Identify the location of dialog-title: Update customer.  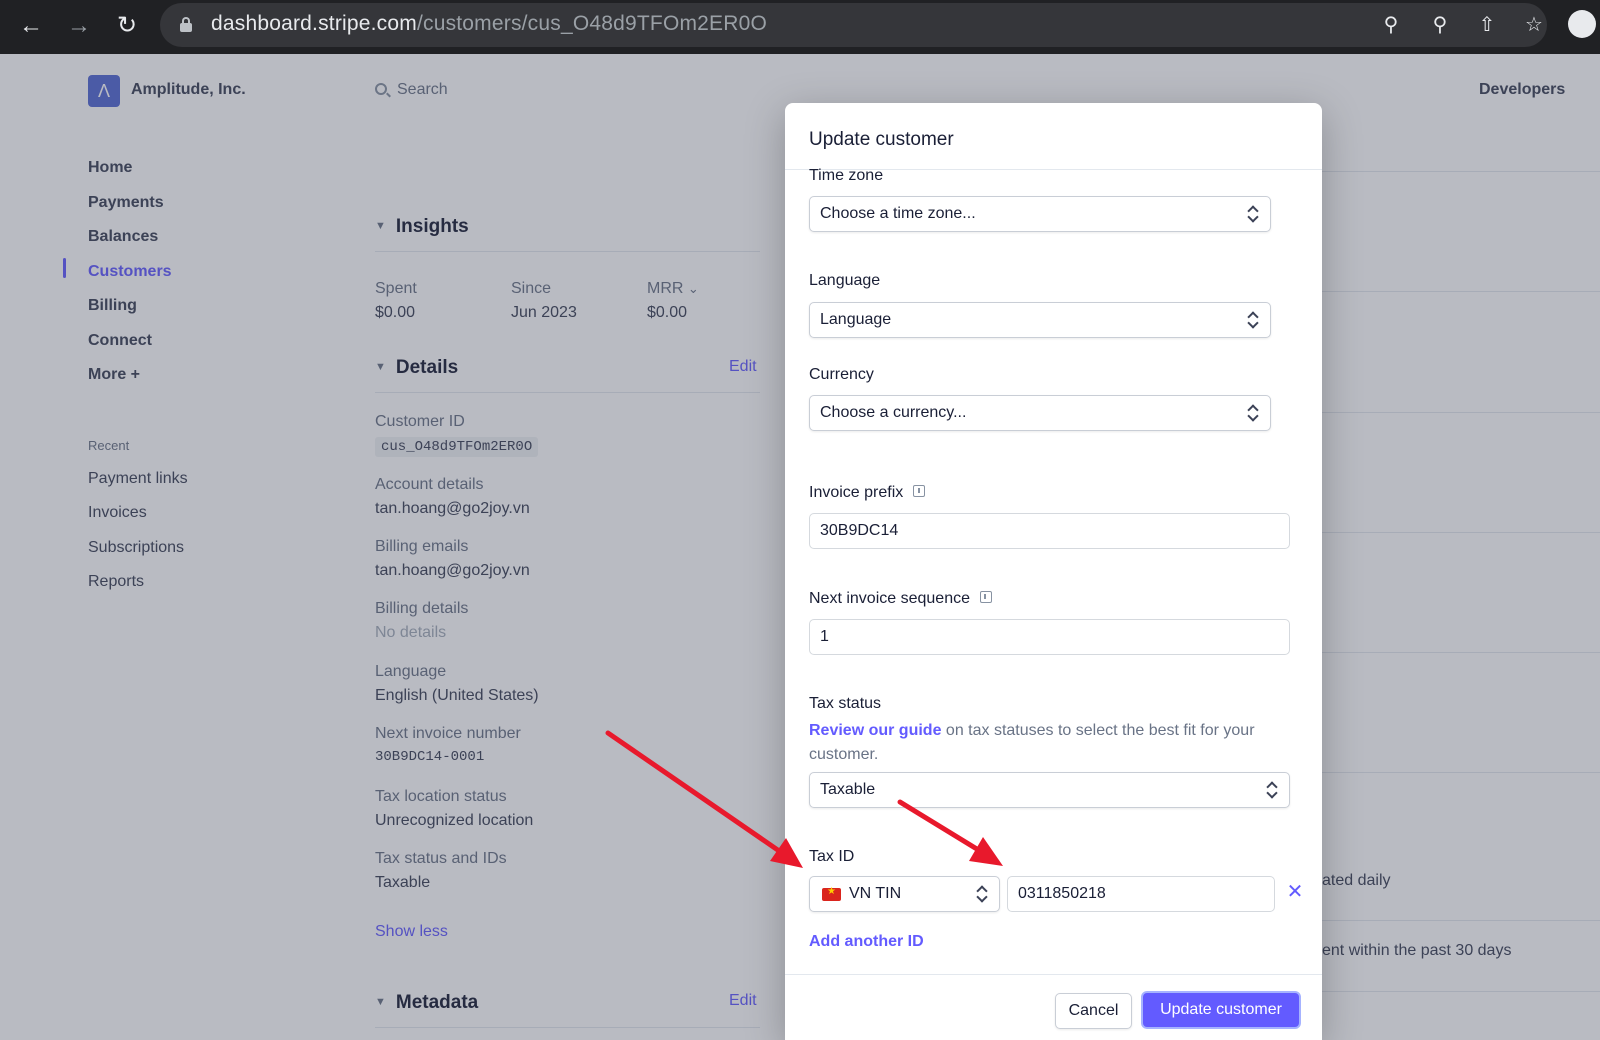
(881, 139).